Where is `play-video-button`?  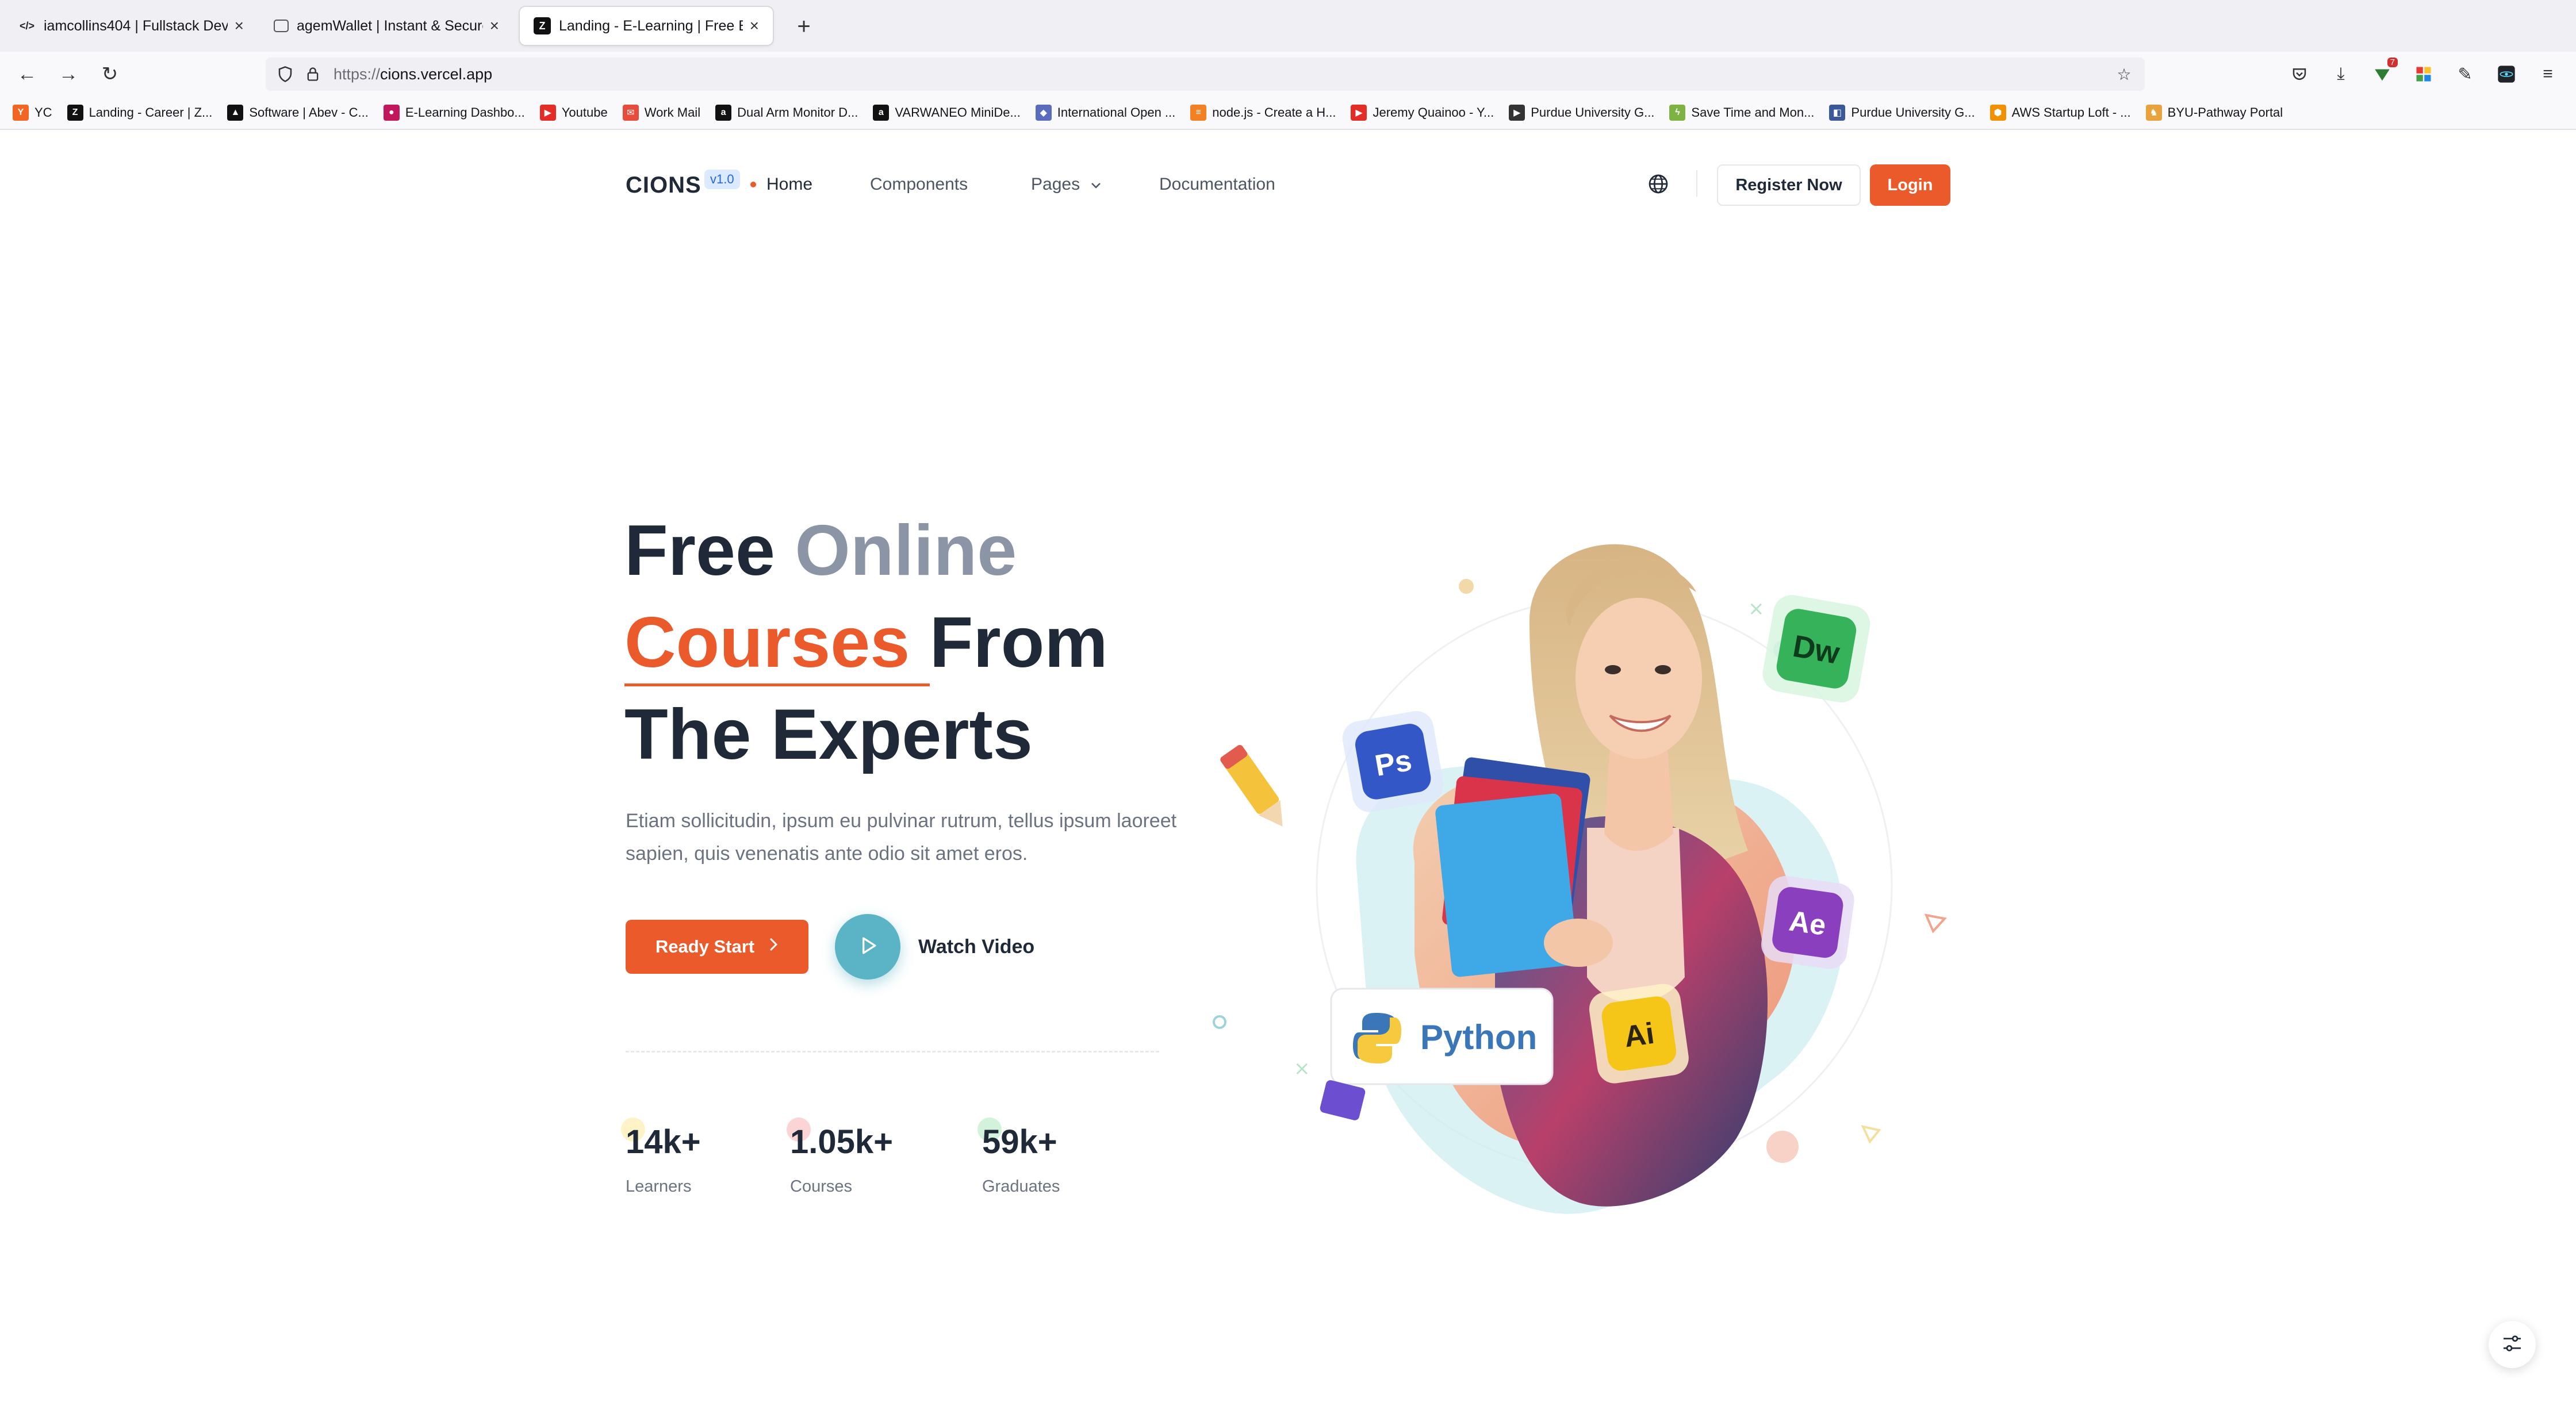 play-video-button is located at coordinates (867, 947).